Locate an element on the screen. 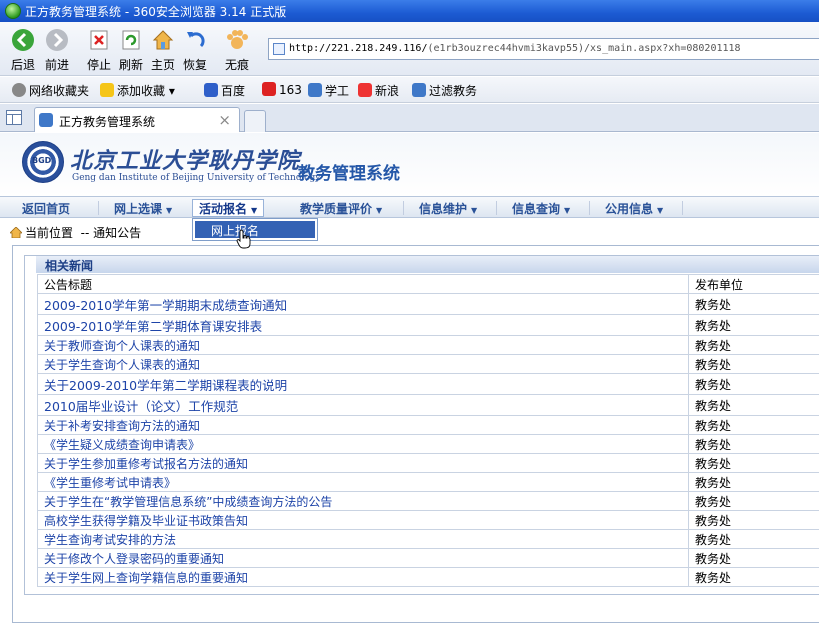  fav-sina: 新浪 is located at coordinates (378, 90).